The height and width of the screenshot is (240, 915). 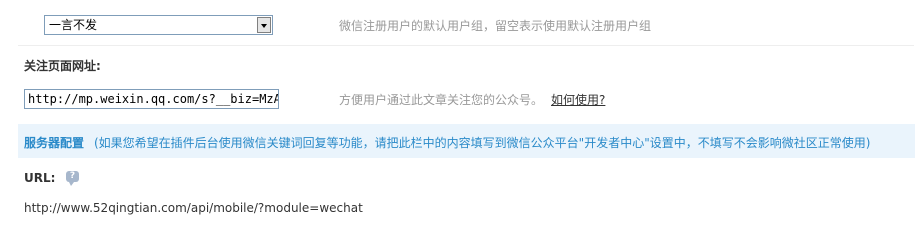 What do you see at coordinates (495, 26) in the screenshot?
I see `user-group-hint: 微信注册用户的默认用户组，留空表示使用默认注册用户组` at bounding box center [495, 26].